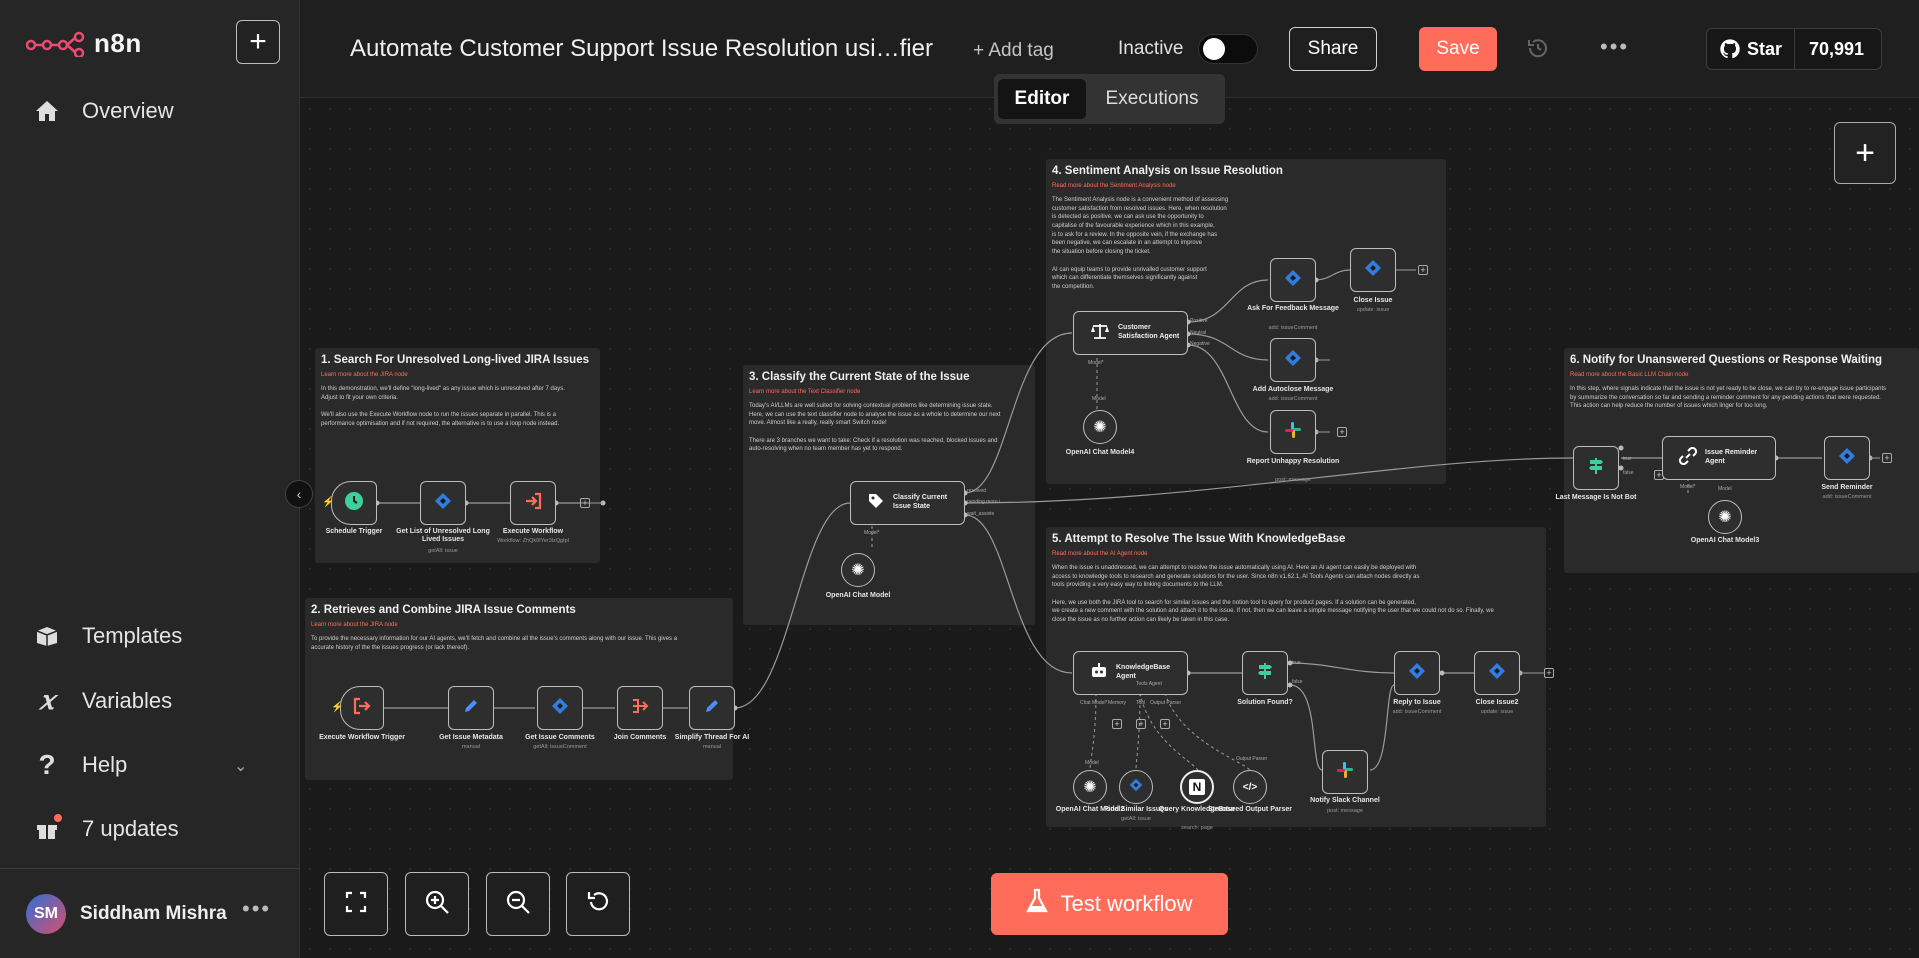  Describe the element at coordinates (1794, 49) in the screenshot. I see `github-star-button: Star 70,991` at that location.